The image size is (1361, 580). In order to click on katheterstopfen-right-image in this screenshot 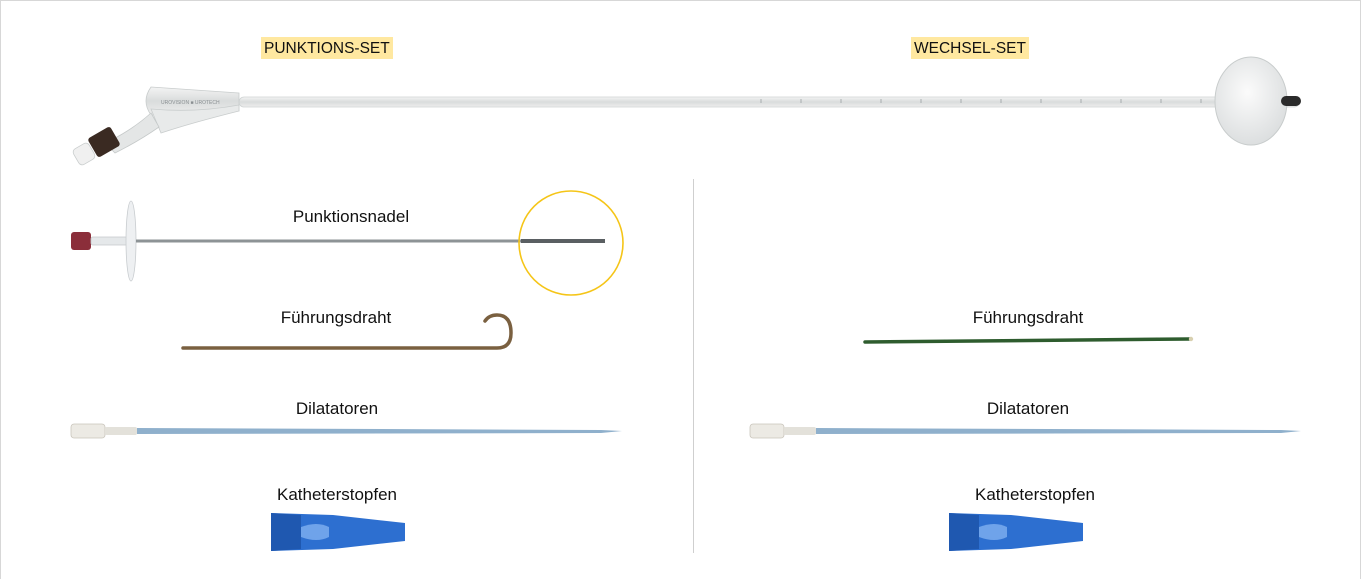, I will do `click(1016, 532)`.